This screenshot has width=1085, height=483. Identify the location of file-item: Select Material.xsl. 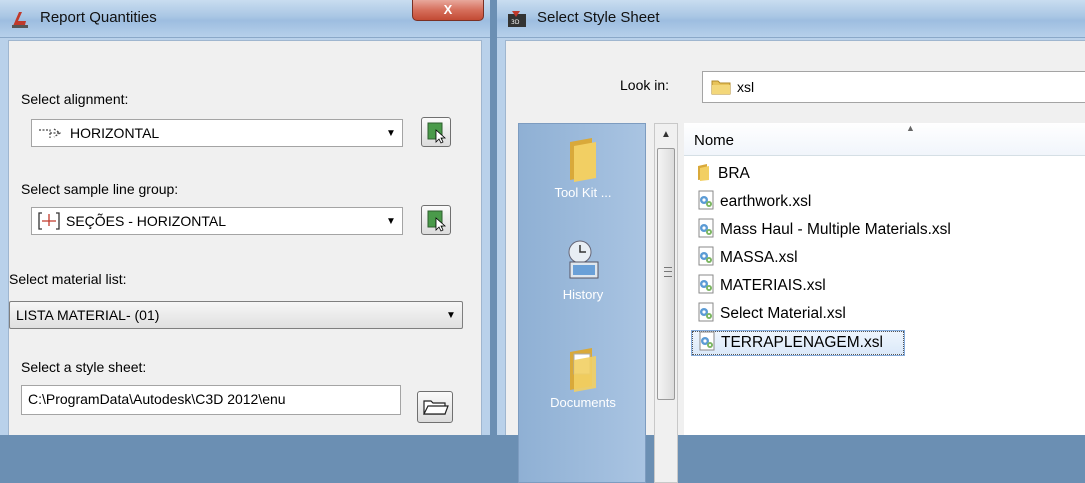
(771, 314).